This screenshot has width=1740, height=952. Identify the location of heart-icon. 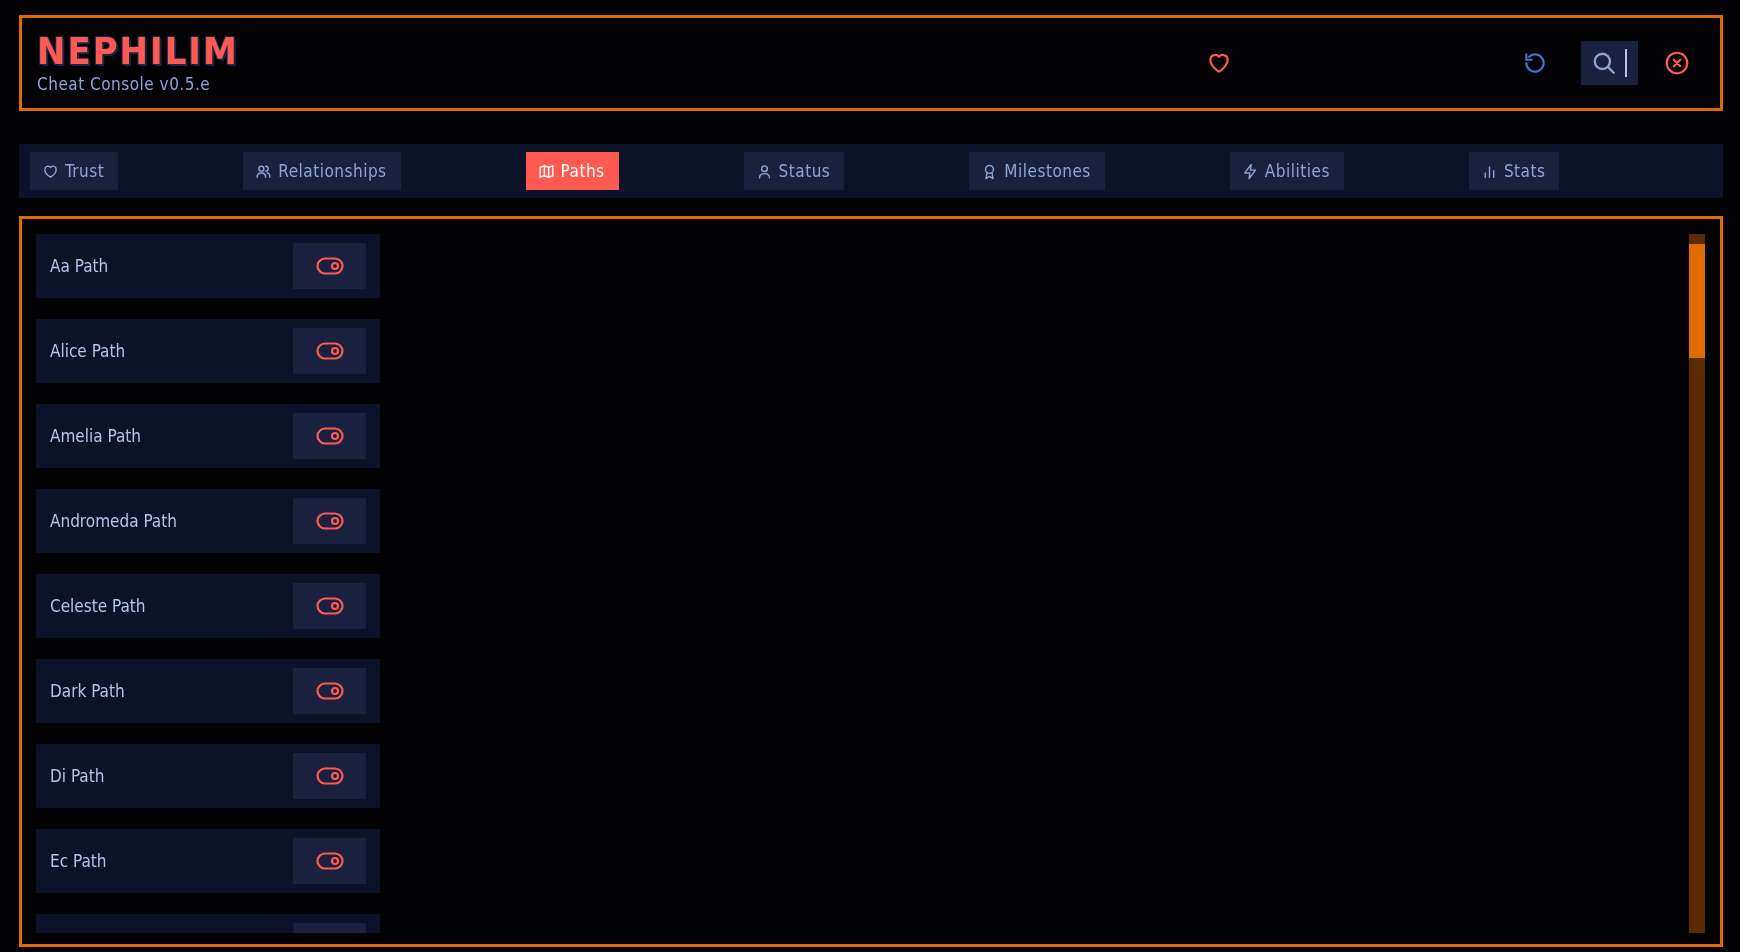
(50, 171).